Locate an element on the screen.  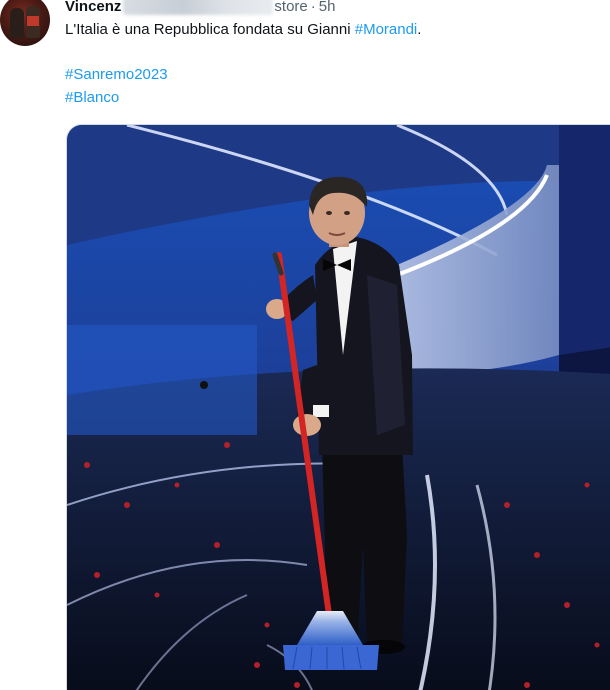
author-handle: store is located at coordinates (290, 7).